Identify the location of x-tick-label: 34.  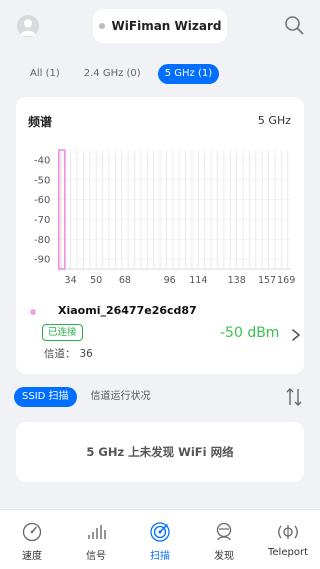
(71, 280).